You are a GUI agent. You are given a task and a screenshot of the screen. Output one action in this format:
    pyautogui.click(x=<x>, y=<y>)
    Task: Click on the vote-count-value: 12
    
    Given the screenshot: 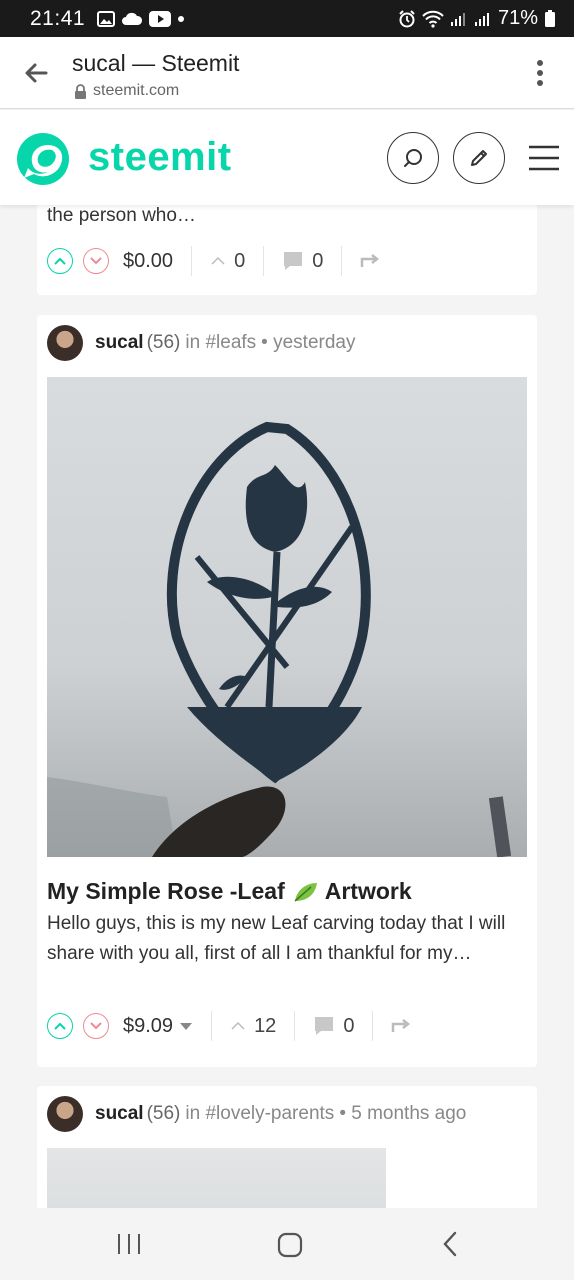 What is the action you would take?
    pyautogui.click(x=265, y=1025)
    